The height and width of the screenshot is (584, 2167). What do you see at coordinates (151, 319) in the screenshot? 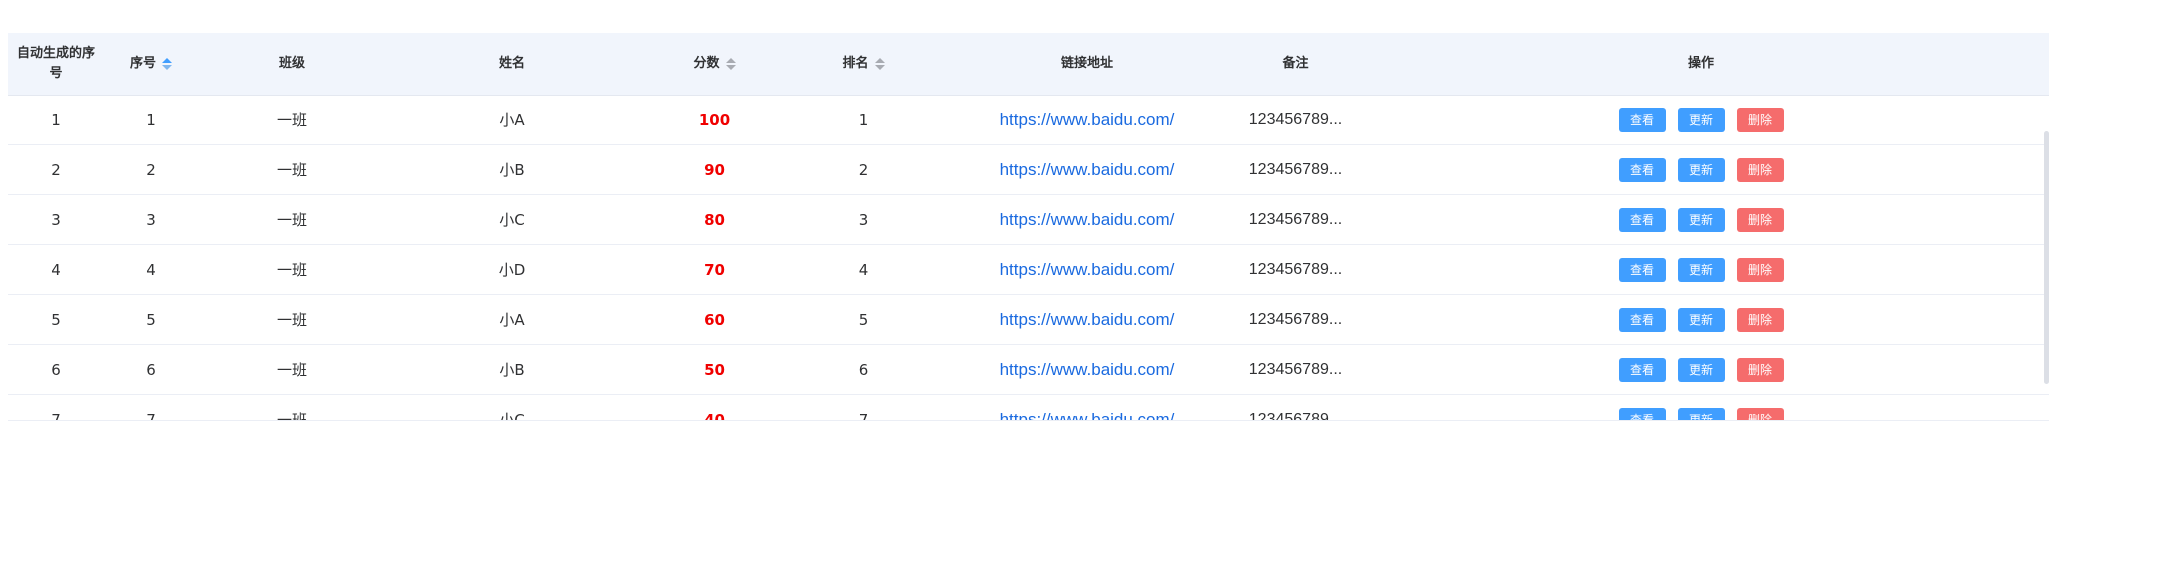
I see `cell-index: 5` at bounding box center [151, 319].